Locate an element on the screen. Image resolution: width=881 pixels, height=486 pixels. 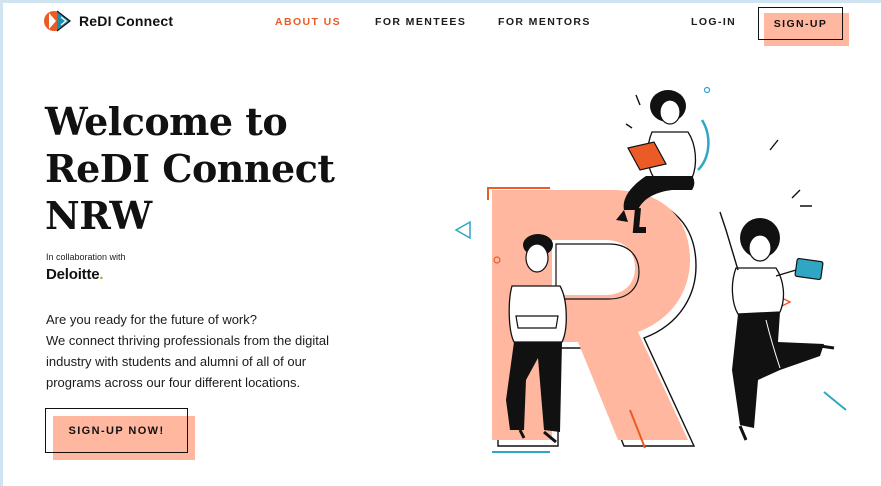
partner-logo: Deloitte. is located at coordinates (75, 274).